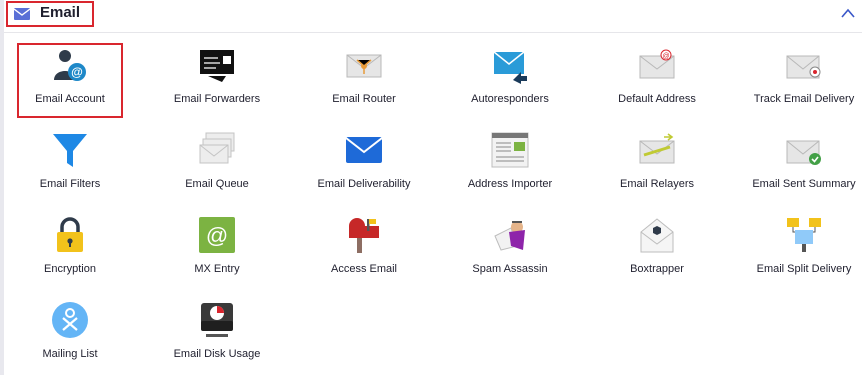 The image size is (862, 375). I want to click on mailing-list-item: Mailing List, so click(70, 327).